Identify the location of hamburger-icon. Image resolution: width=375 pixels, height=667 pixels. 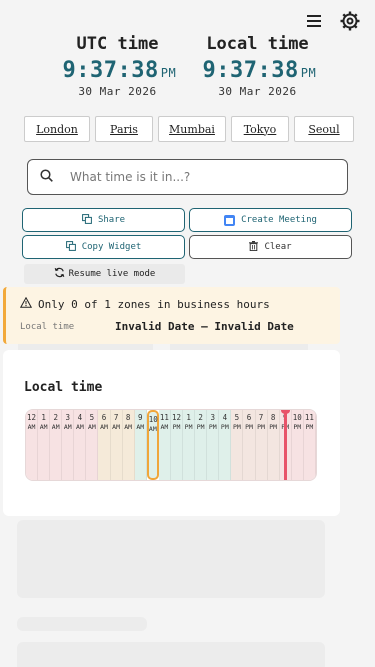
(314, 21).